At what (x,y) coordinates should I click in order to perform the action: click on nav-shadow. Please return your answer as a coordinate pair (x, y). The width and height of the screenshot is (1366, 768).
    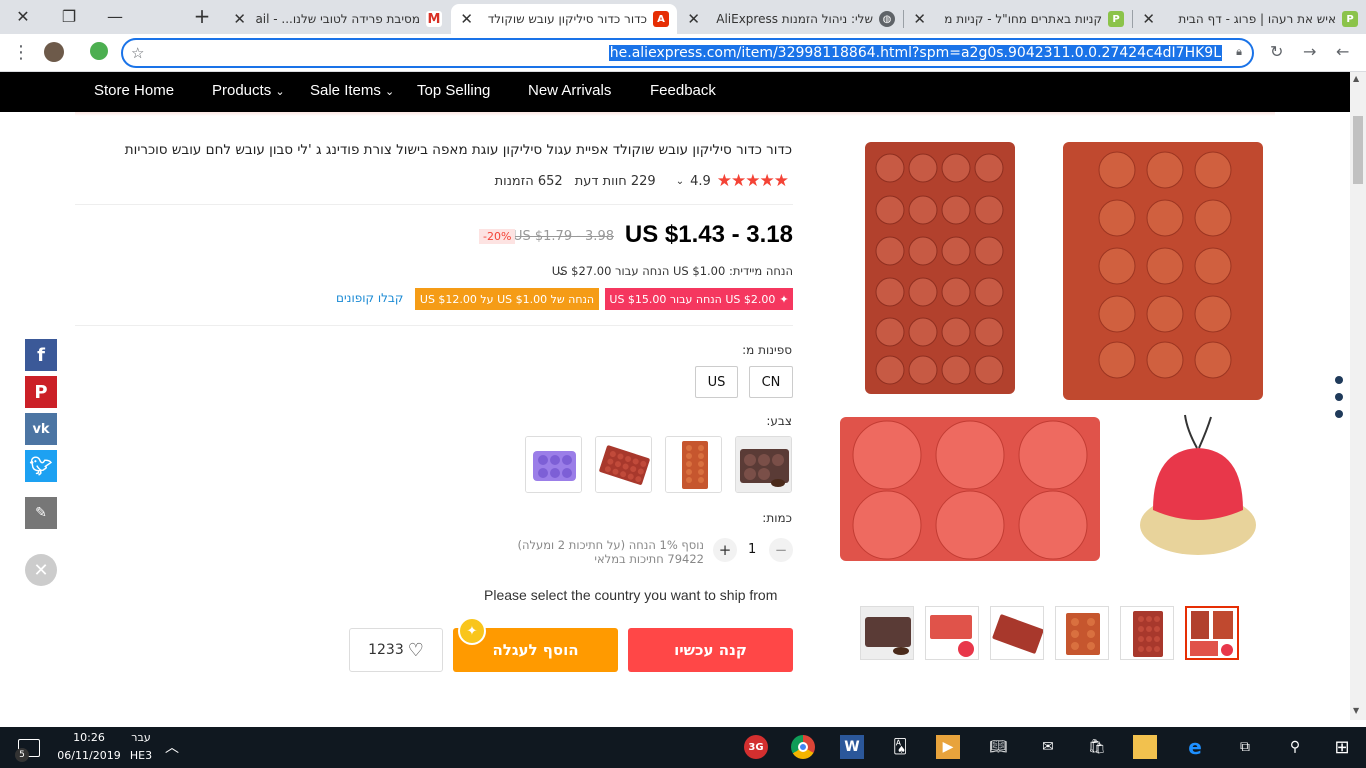
    Looking at the image, I should click on (675, 114).